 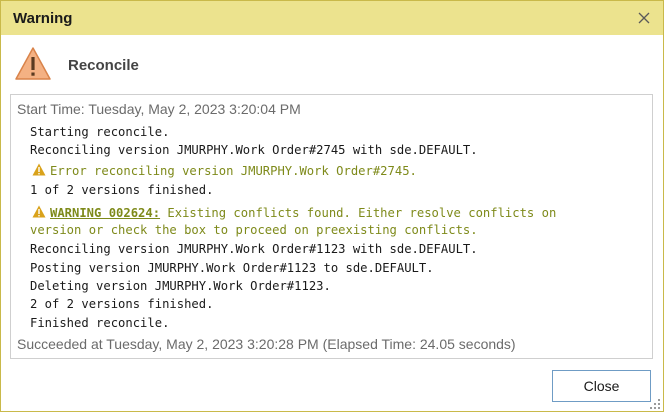 I want to click on close-icon, so click(x=644, y=18).